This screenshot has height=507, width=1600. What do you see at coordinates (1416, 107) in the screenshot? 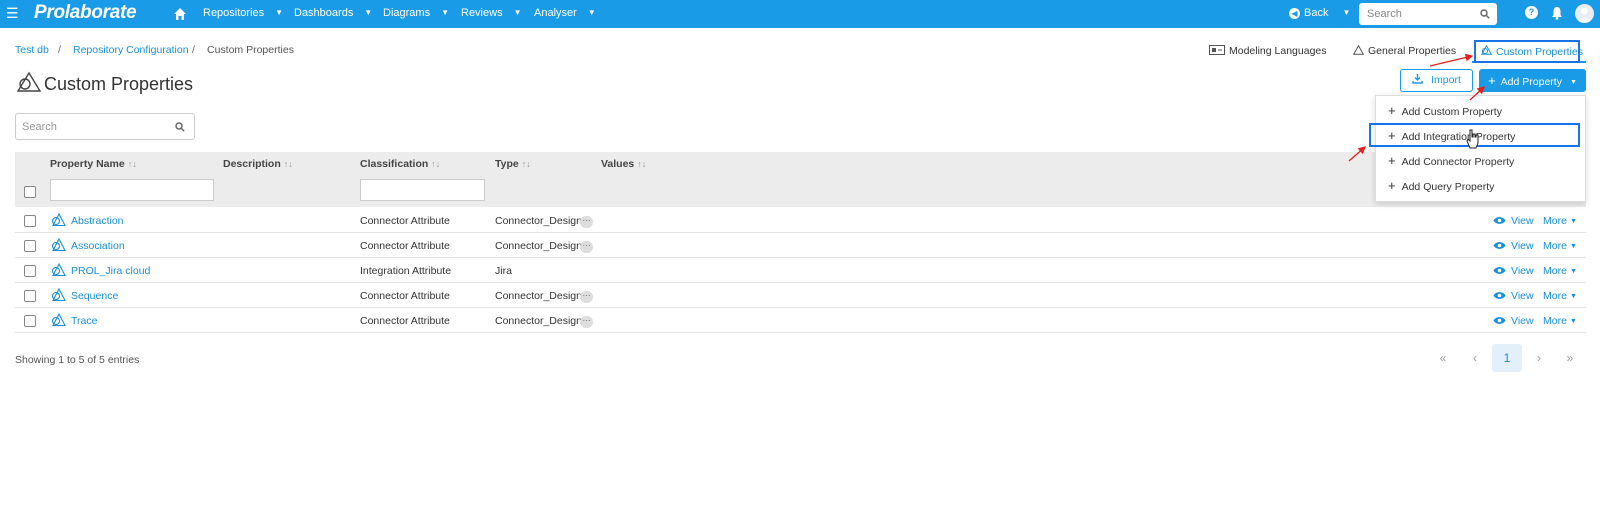
I see `annotation-arrows` at bounding box center [1416, 107].